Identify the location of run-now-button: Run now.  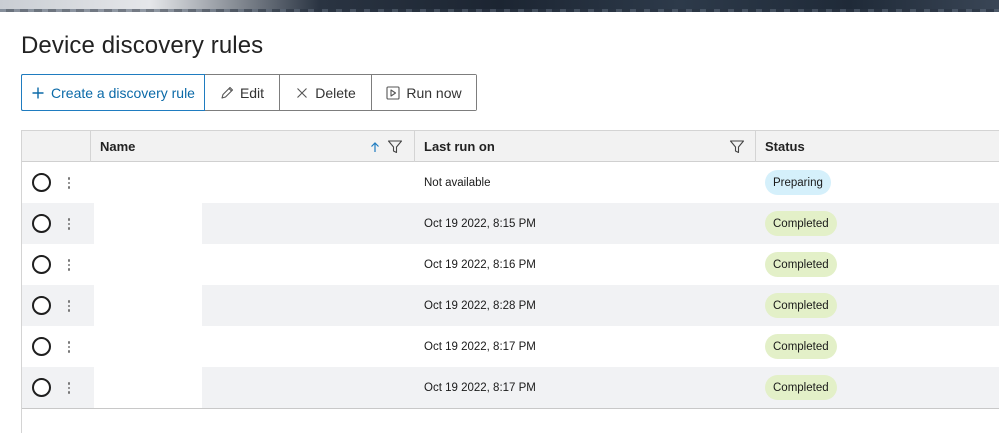
(424, 92).